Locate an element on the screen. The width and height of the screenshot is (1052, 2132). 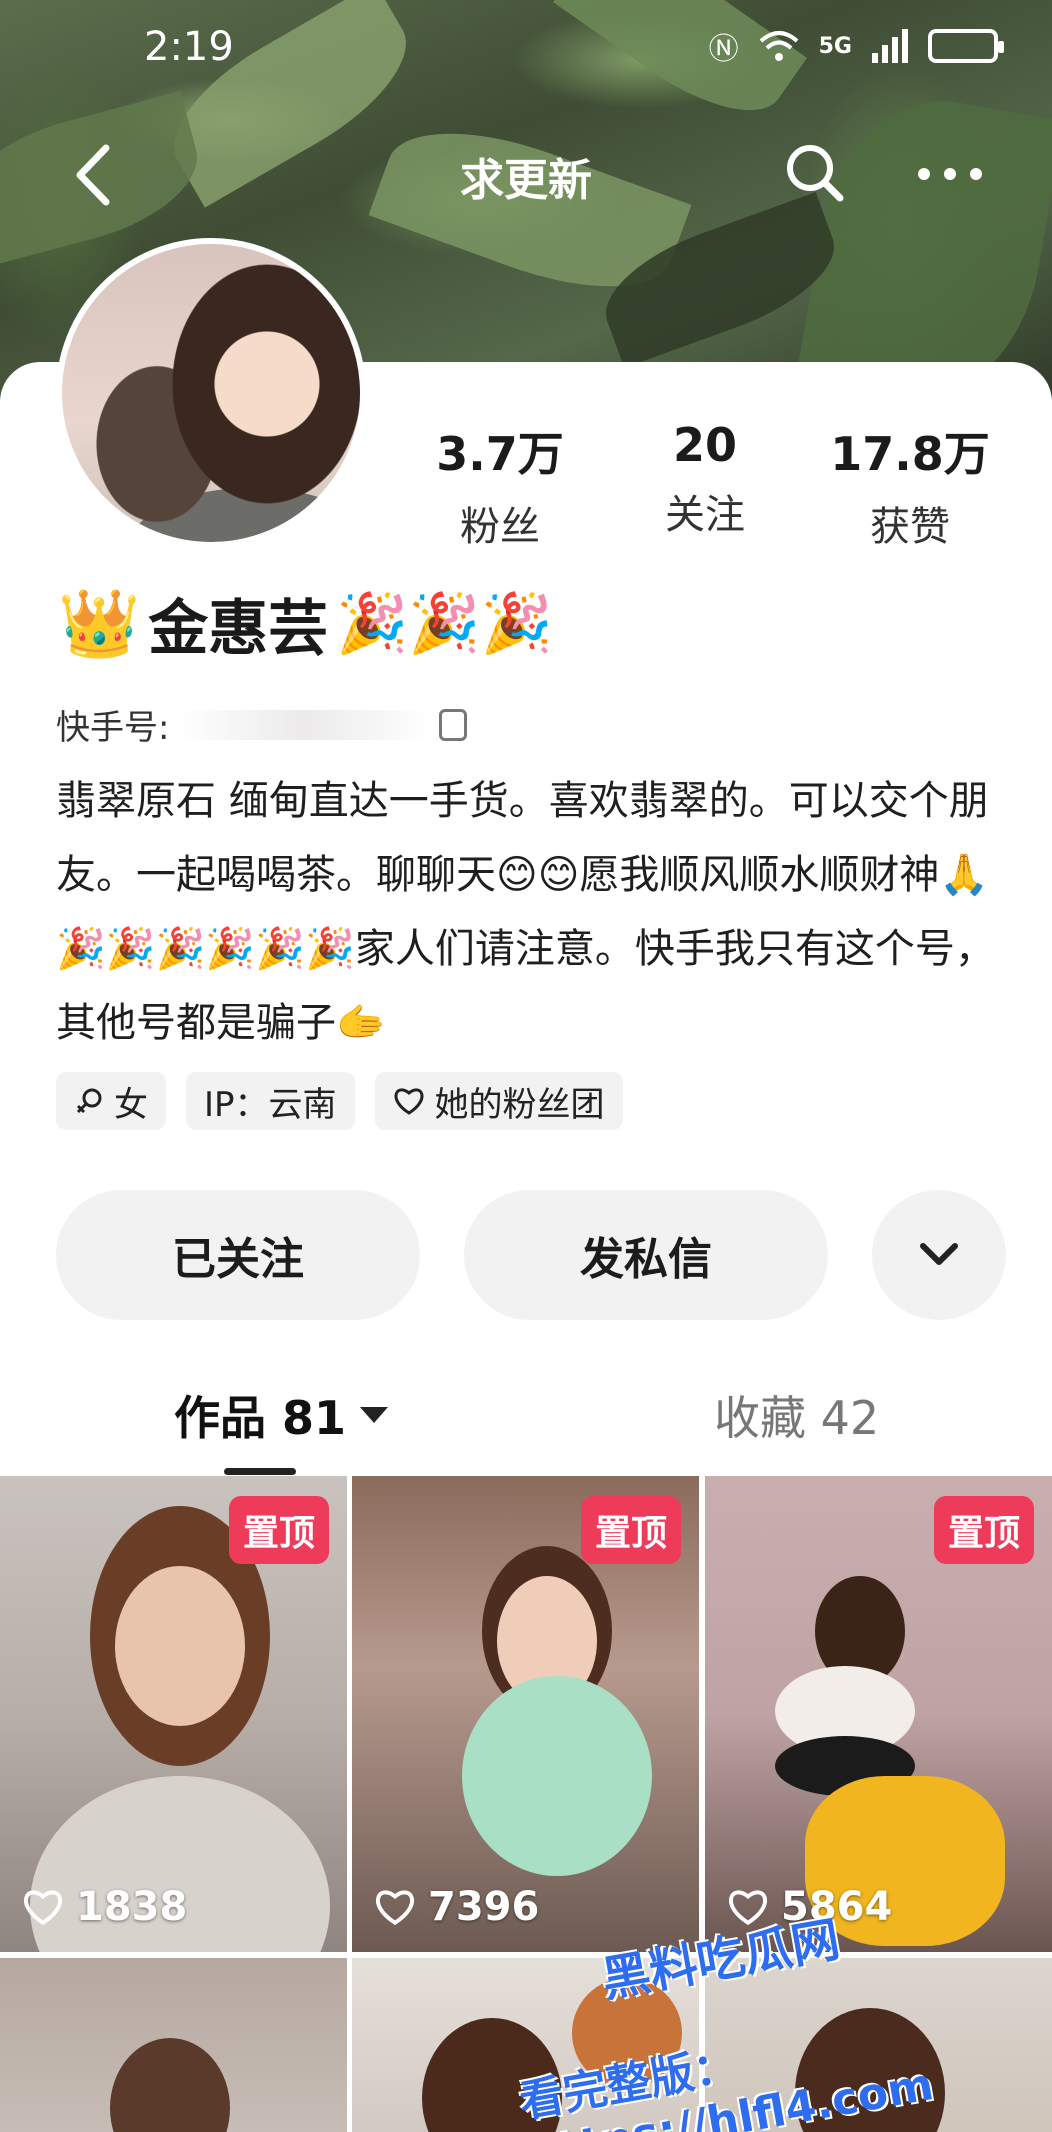
kuaishou-id-blurred is located at coordinates (304, 724).